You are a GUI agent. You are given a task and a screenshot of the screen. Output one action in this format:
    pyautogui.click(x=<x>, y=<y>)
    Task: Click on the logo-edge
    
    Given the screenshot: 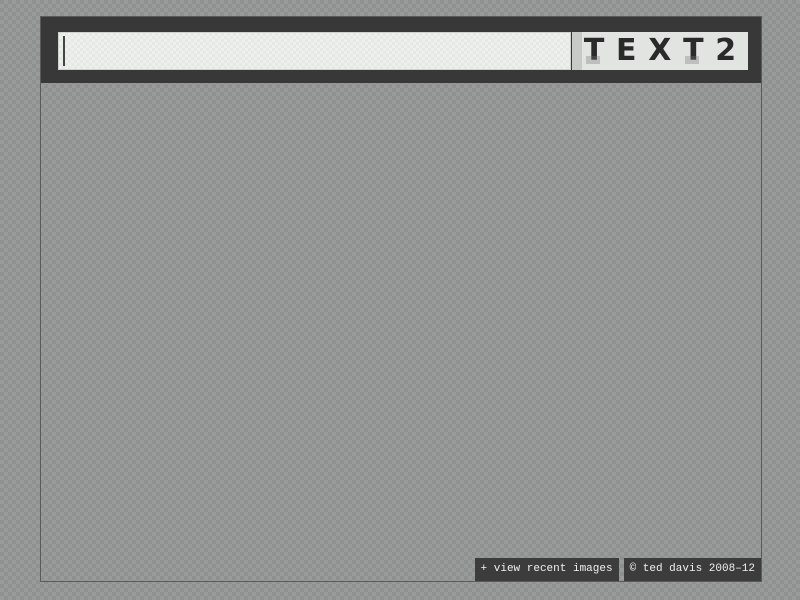 What is the action you would take?
    pyautogui.click(x=577, y=51)
    